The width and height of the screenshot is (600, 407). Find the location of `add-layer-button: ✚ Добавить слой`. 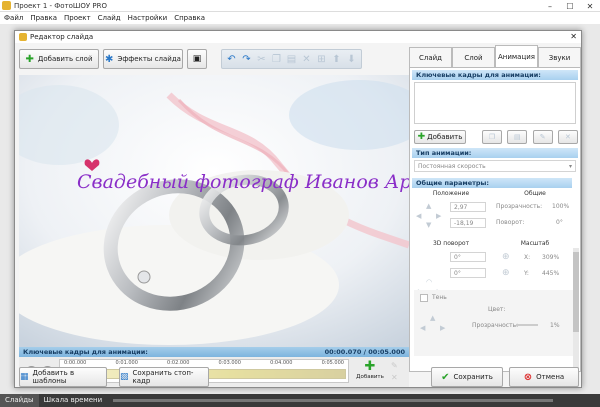

add-layer-button: ✚ Добавить слой is located at coordinates (59, 59).